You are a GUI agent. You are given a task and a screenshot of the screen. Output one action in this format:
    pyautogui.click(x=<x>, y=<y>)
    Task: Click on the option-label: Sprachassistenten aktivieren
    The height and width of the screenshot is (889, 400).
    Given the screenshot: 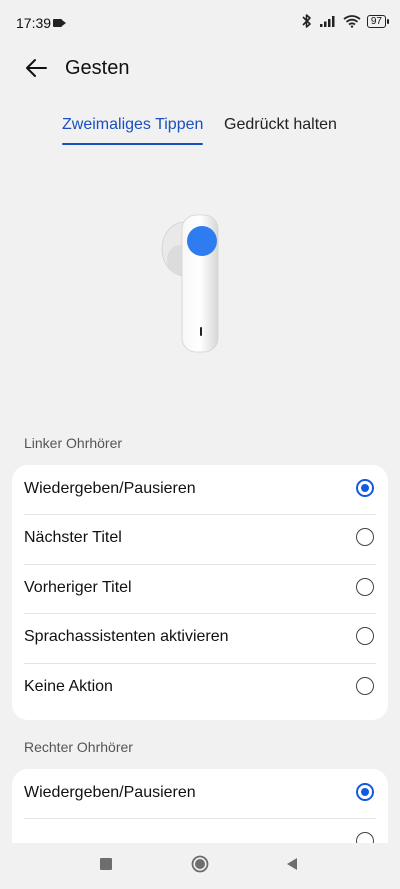 What is the action you would take?
    pyautogui.click(x=126, y=637)
    